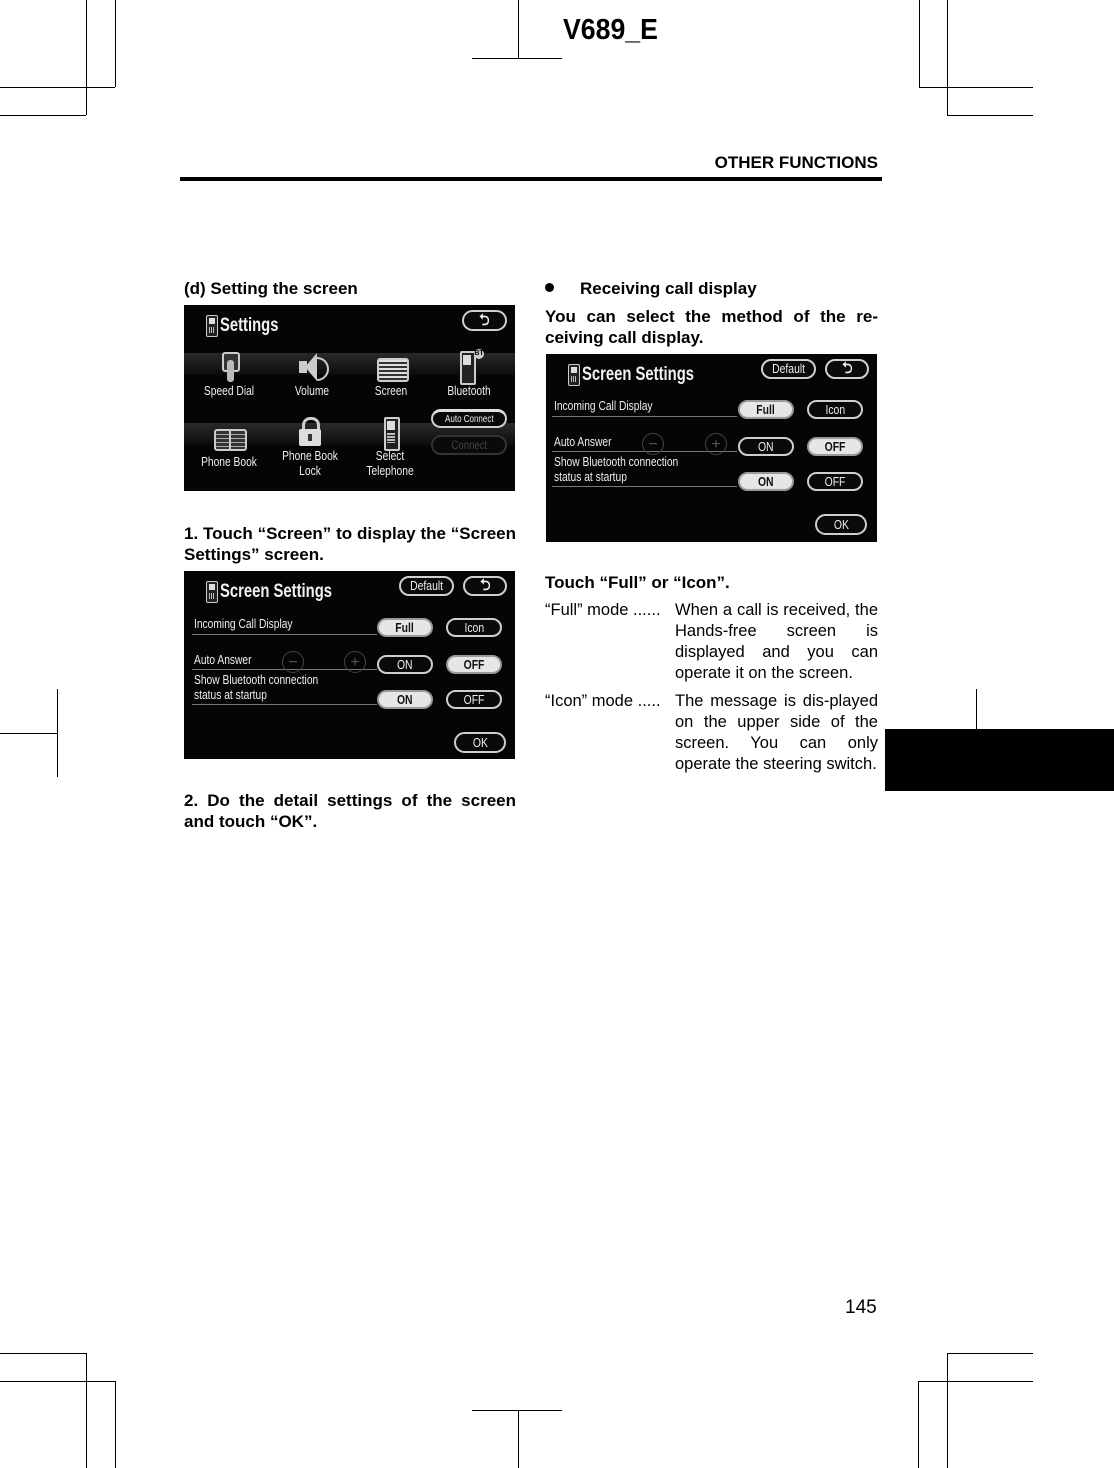 This screenshot has width=1114, height=1468. Describe the element at coordinates (668, 288) in the screenshot. I see `receiving-call-heading: Receiving call display` at that location.